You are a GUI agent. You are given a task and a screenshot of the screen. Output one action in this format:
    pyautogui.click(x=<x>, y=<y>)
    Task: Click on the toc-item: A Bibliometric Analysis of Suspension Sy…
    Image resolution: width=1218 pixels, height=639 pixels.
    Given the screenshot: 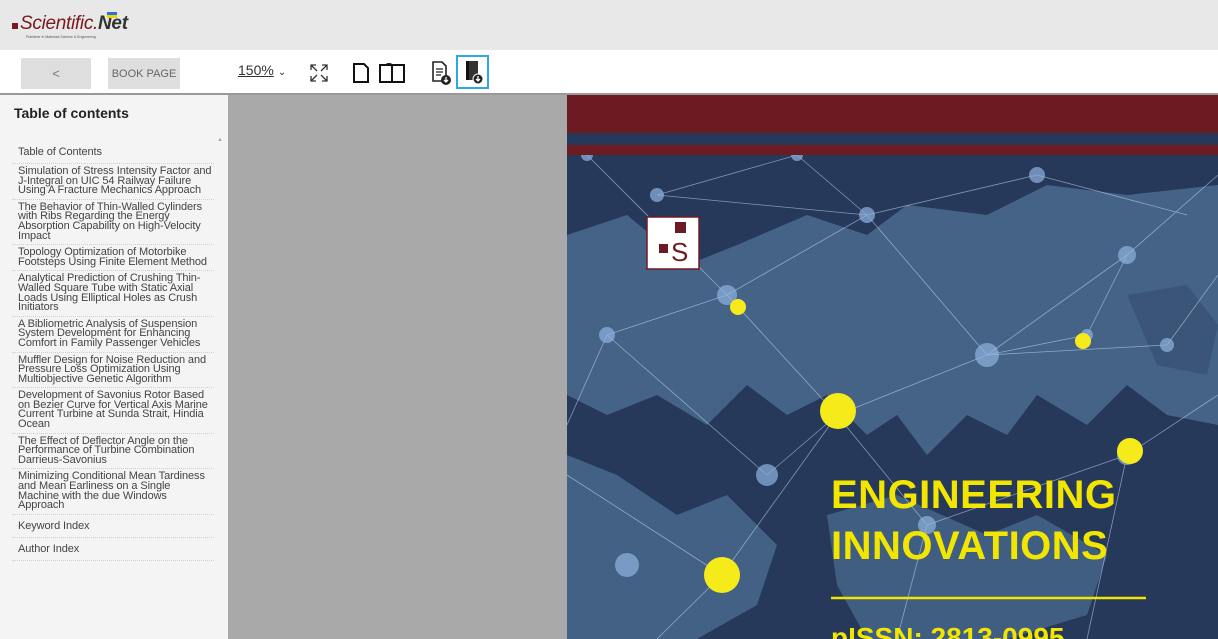 What is the action you would take?
    pyautogui.click(x=113, y=335)
    